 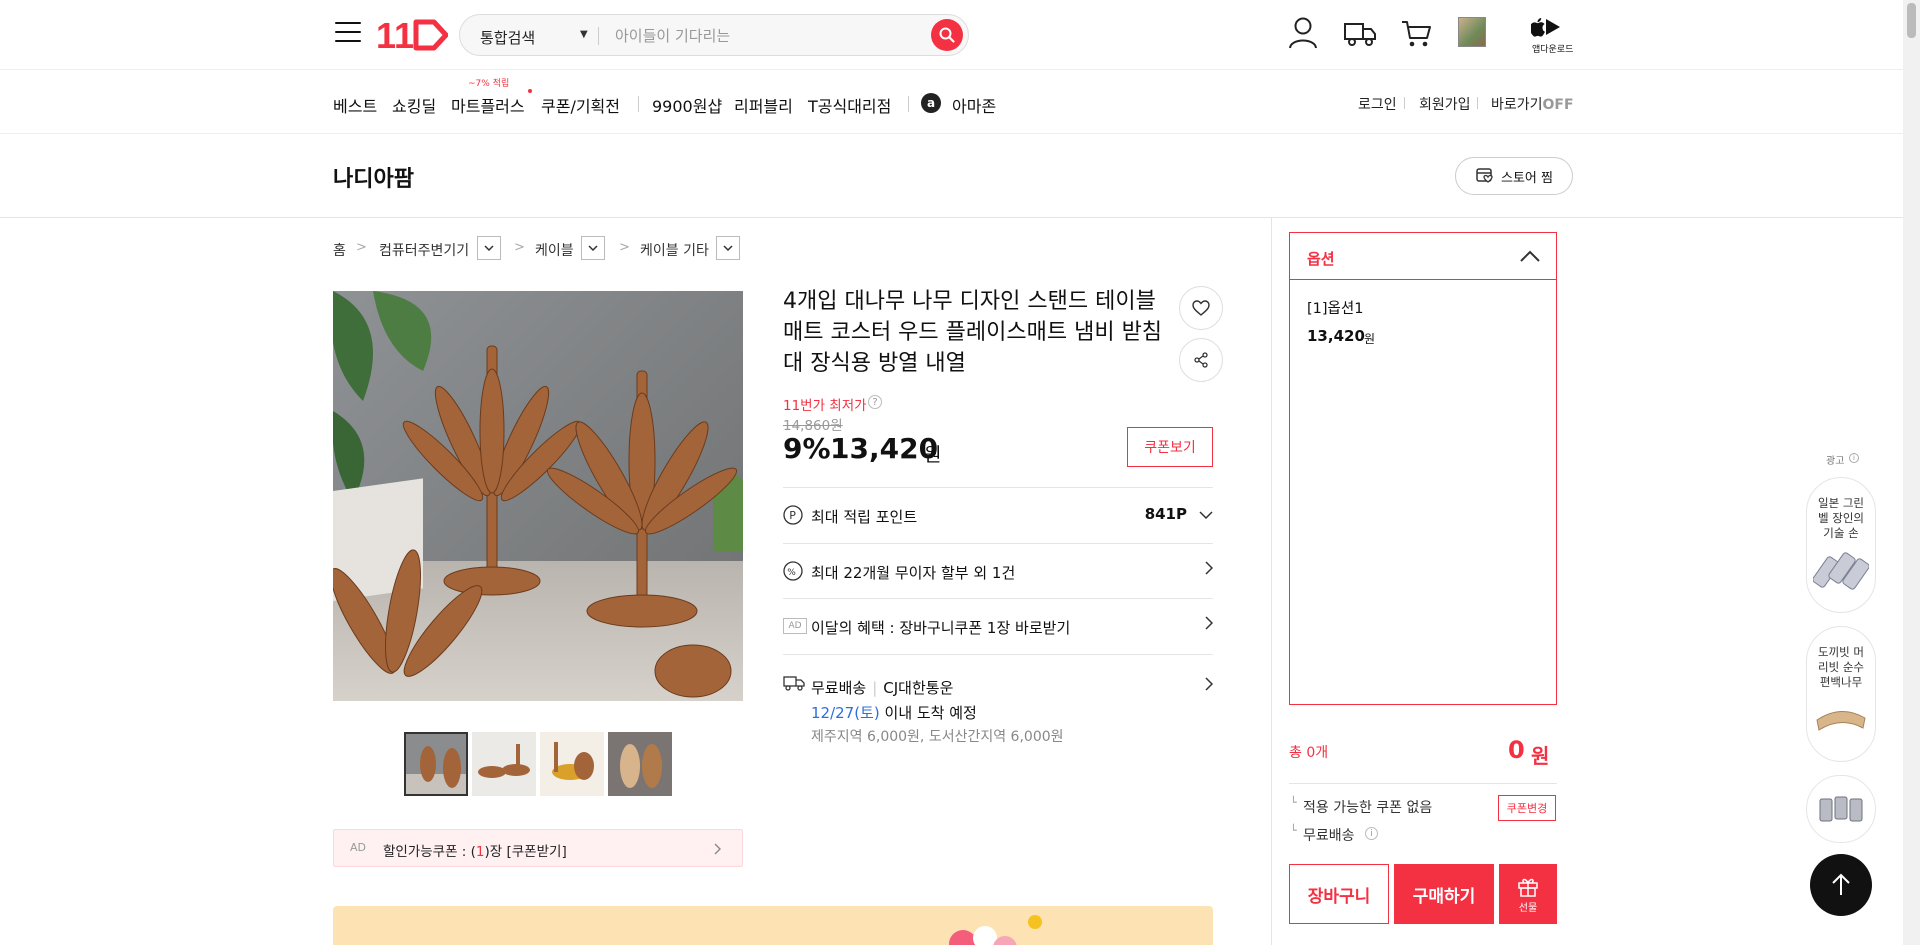 I want to click on store-favorite-button: 스토어 찜, so click(x=1514, y=176).